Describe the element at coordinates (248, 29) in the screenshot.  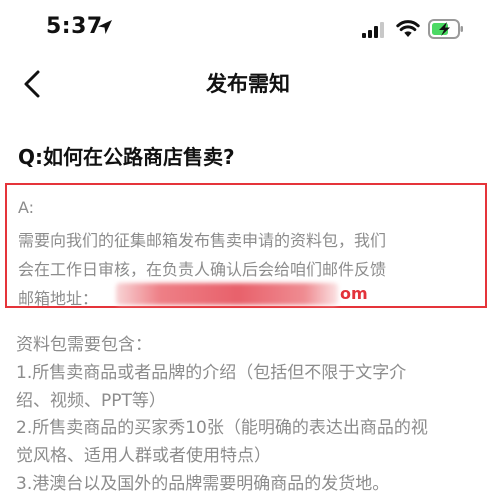
I see `status-bar: 5:37` at that location.